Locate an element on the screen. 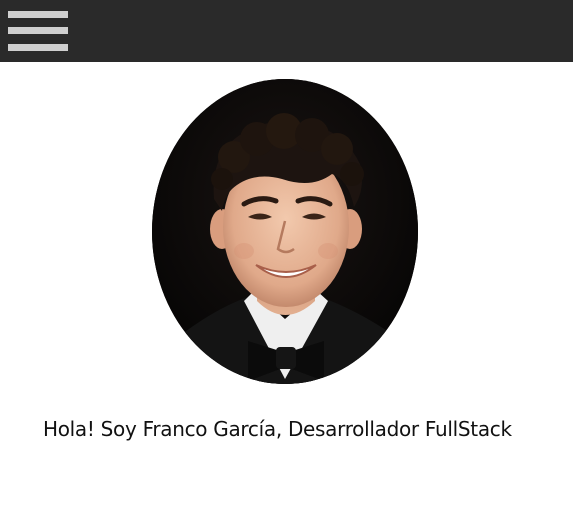  hamburger-menu-icon is located at coordinates (38, 32).